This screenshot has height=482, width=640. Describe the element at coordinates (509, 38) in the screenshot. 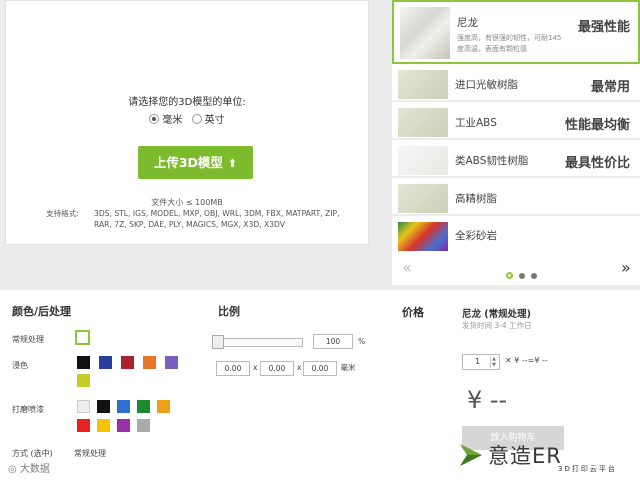

I see `material-desc-line-1: 强度高，有很强的韧性，可耐145` at that location.